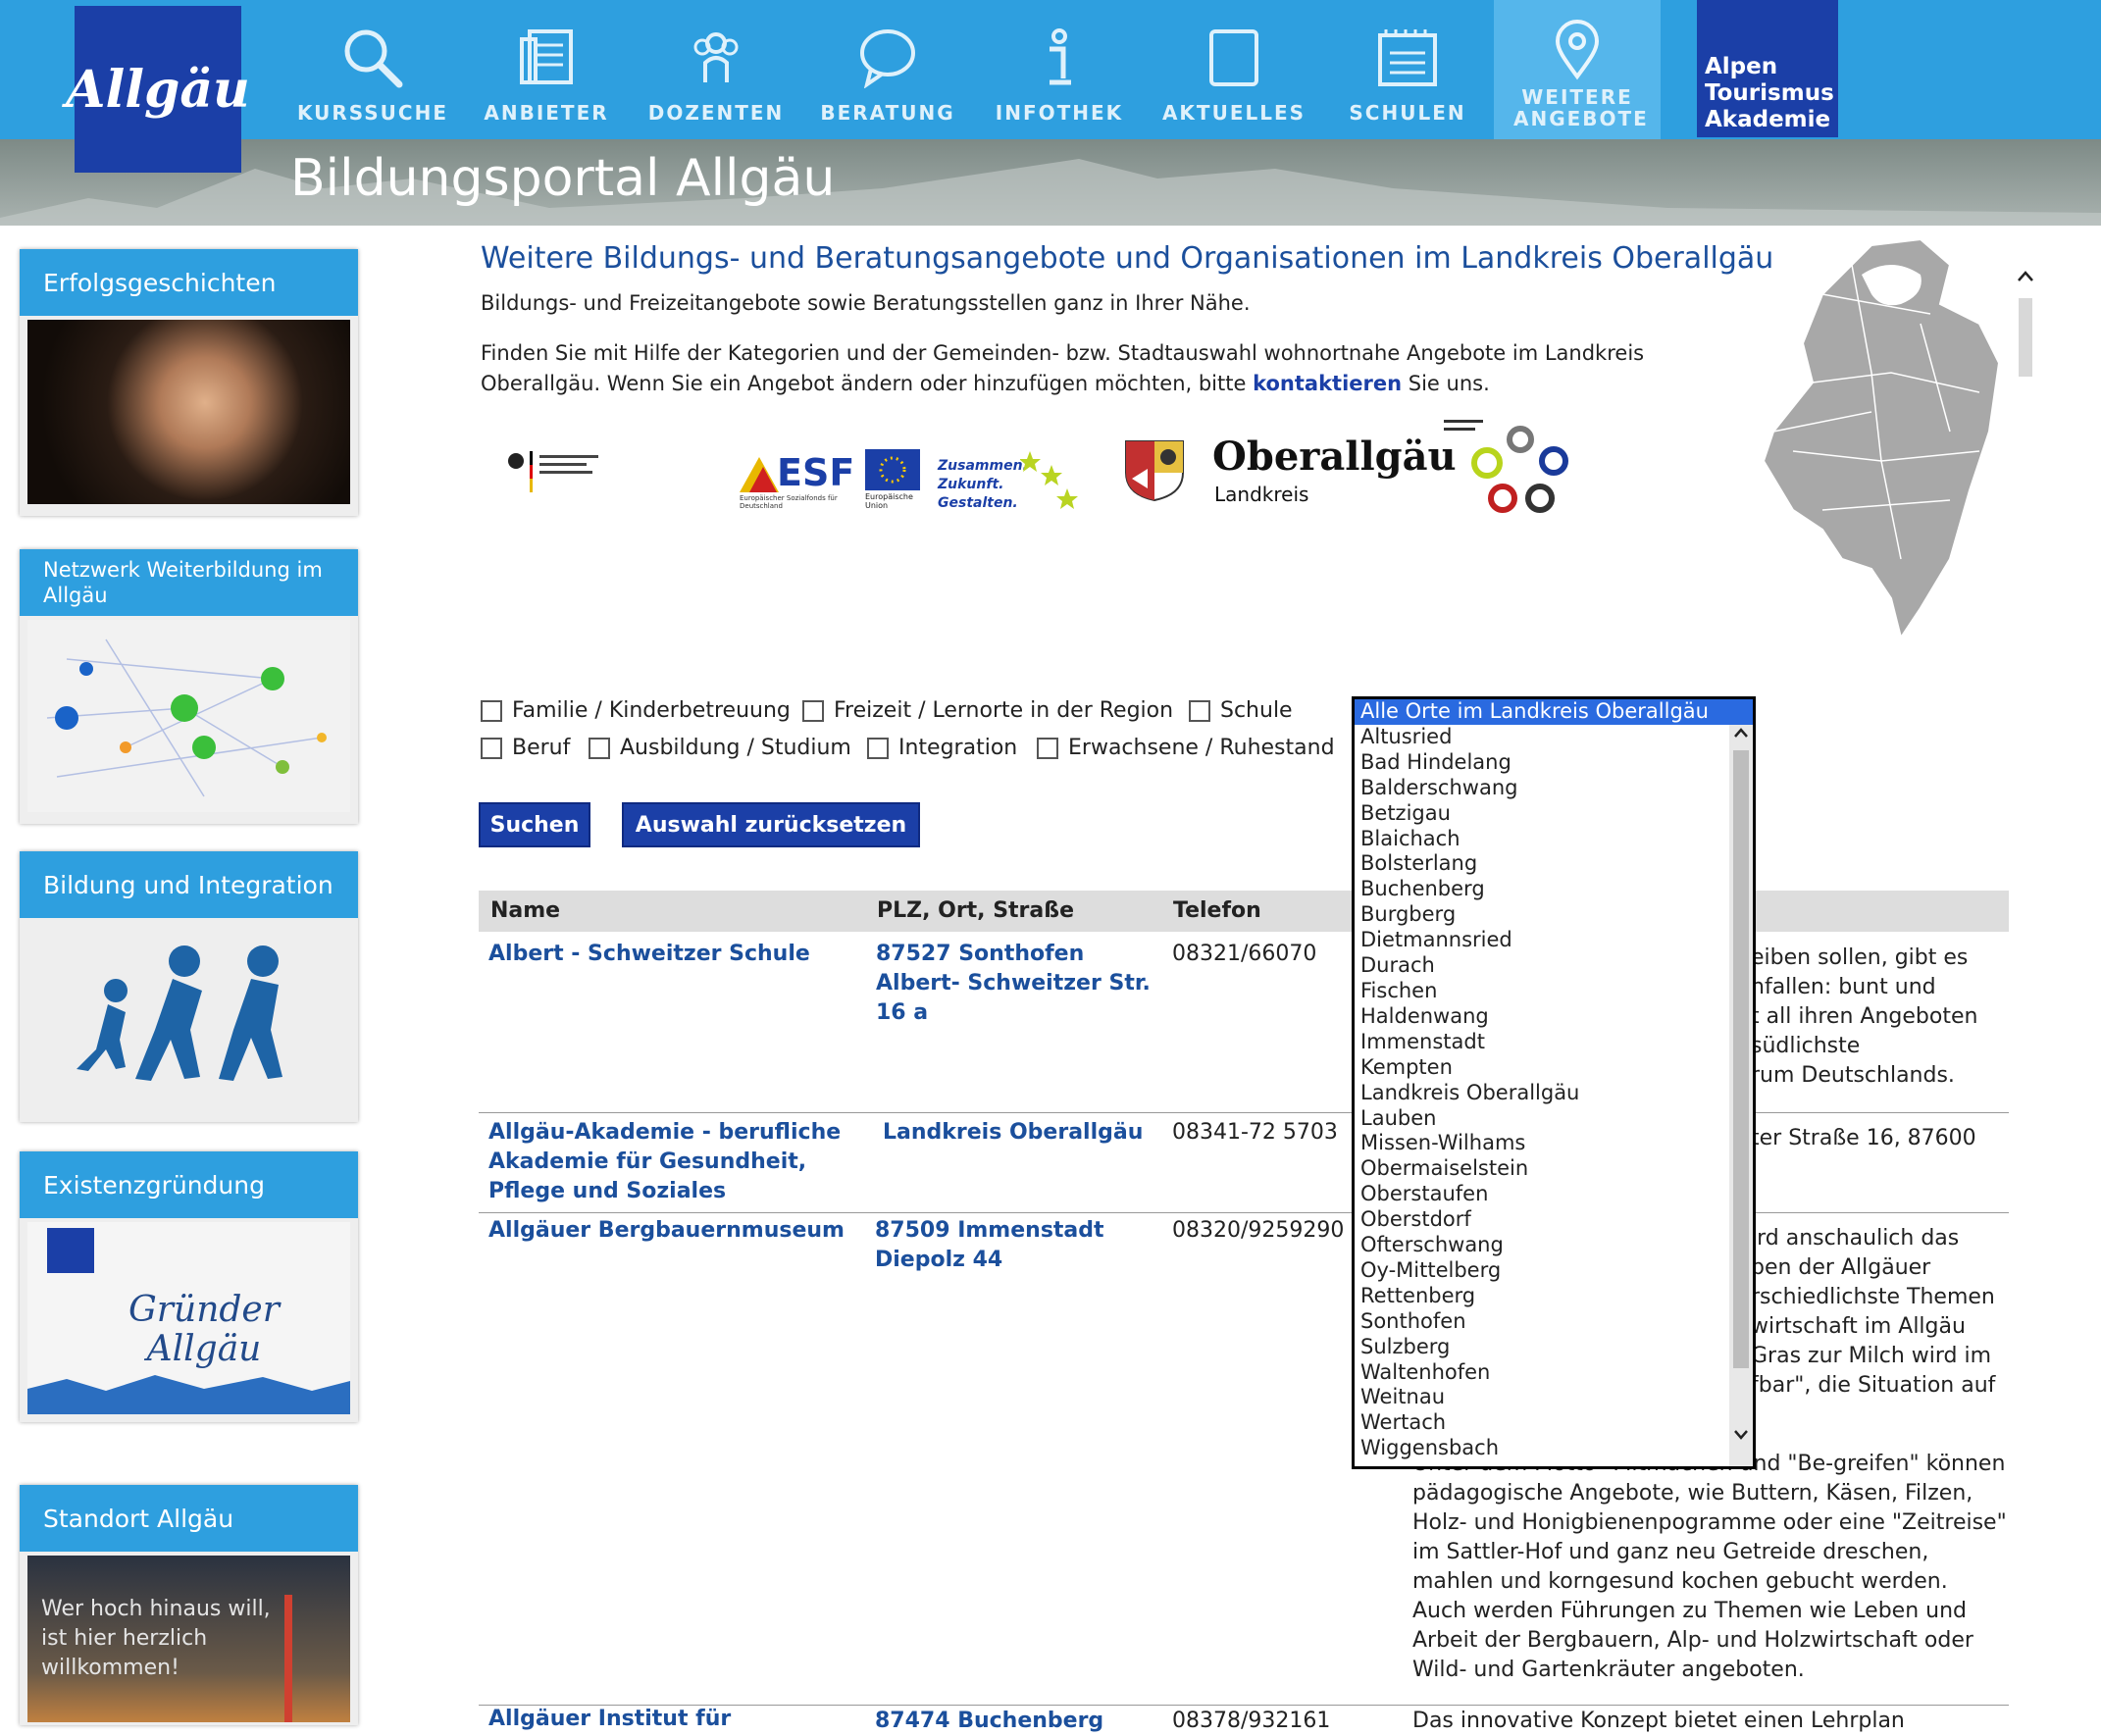 The width and height of the screenshot is (2101, 1736). Describe the element at coordinates (1554, 814) in the screenshot. I see `select-option: Betzigau` at that location.